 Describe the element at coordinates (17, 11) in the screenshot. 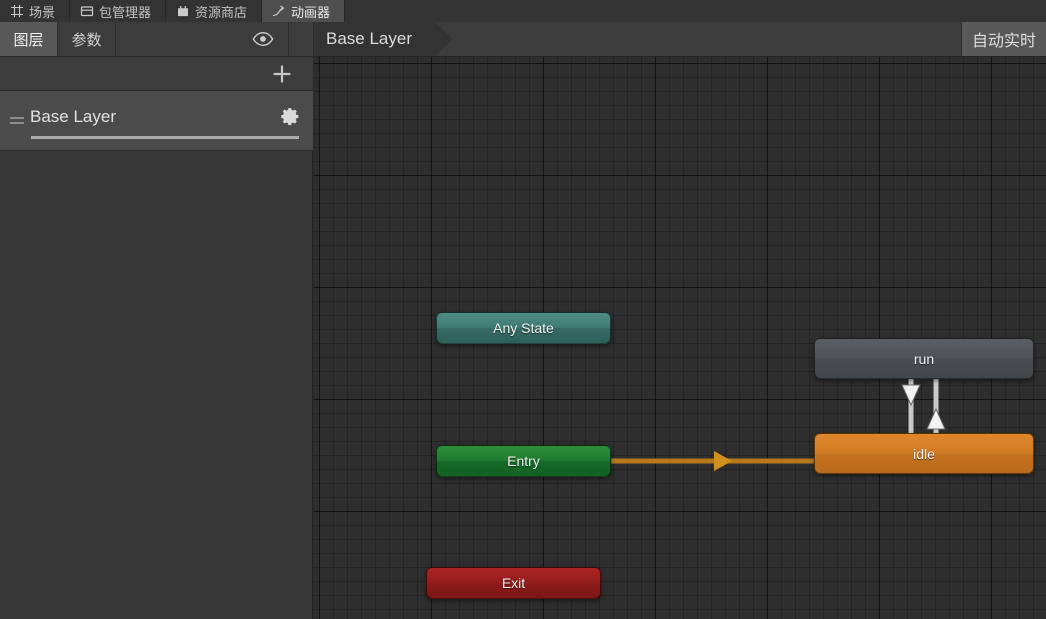

I see `scene-icon` at that location.